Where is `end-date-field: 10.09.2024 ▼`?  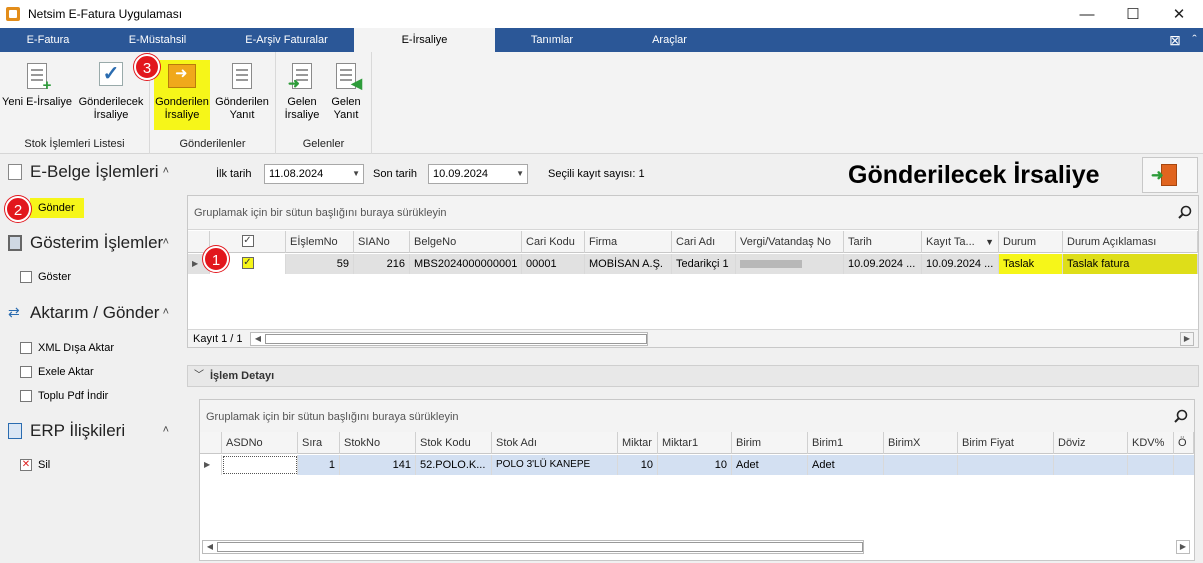
end-date-field: 10.09.2024 ▼ is located at coordinates (478, 174).